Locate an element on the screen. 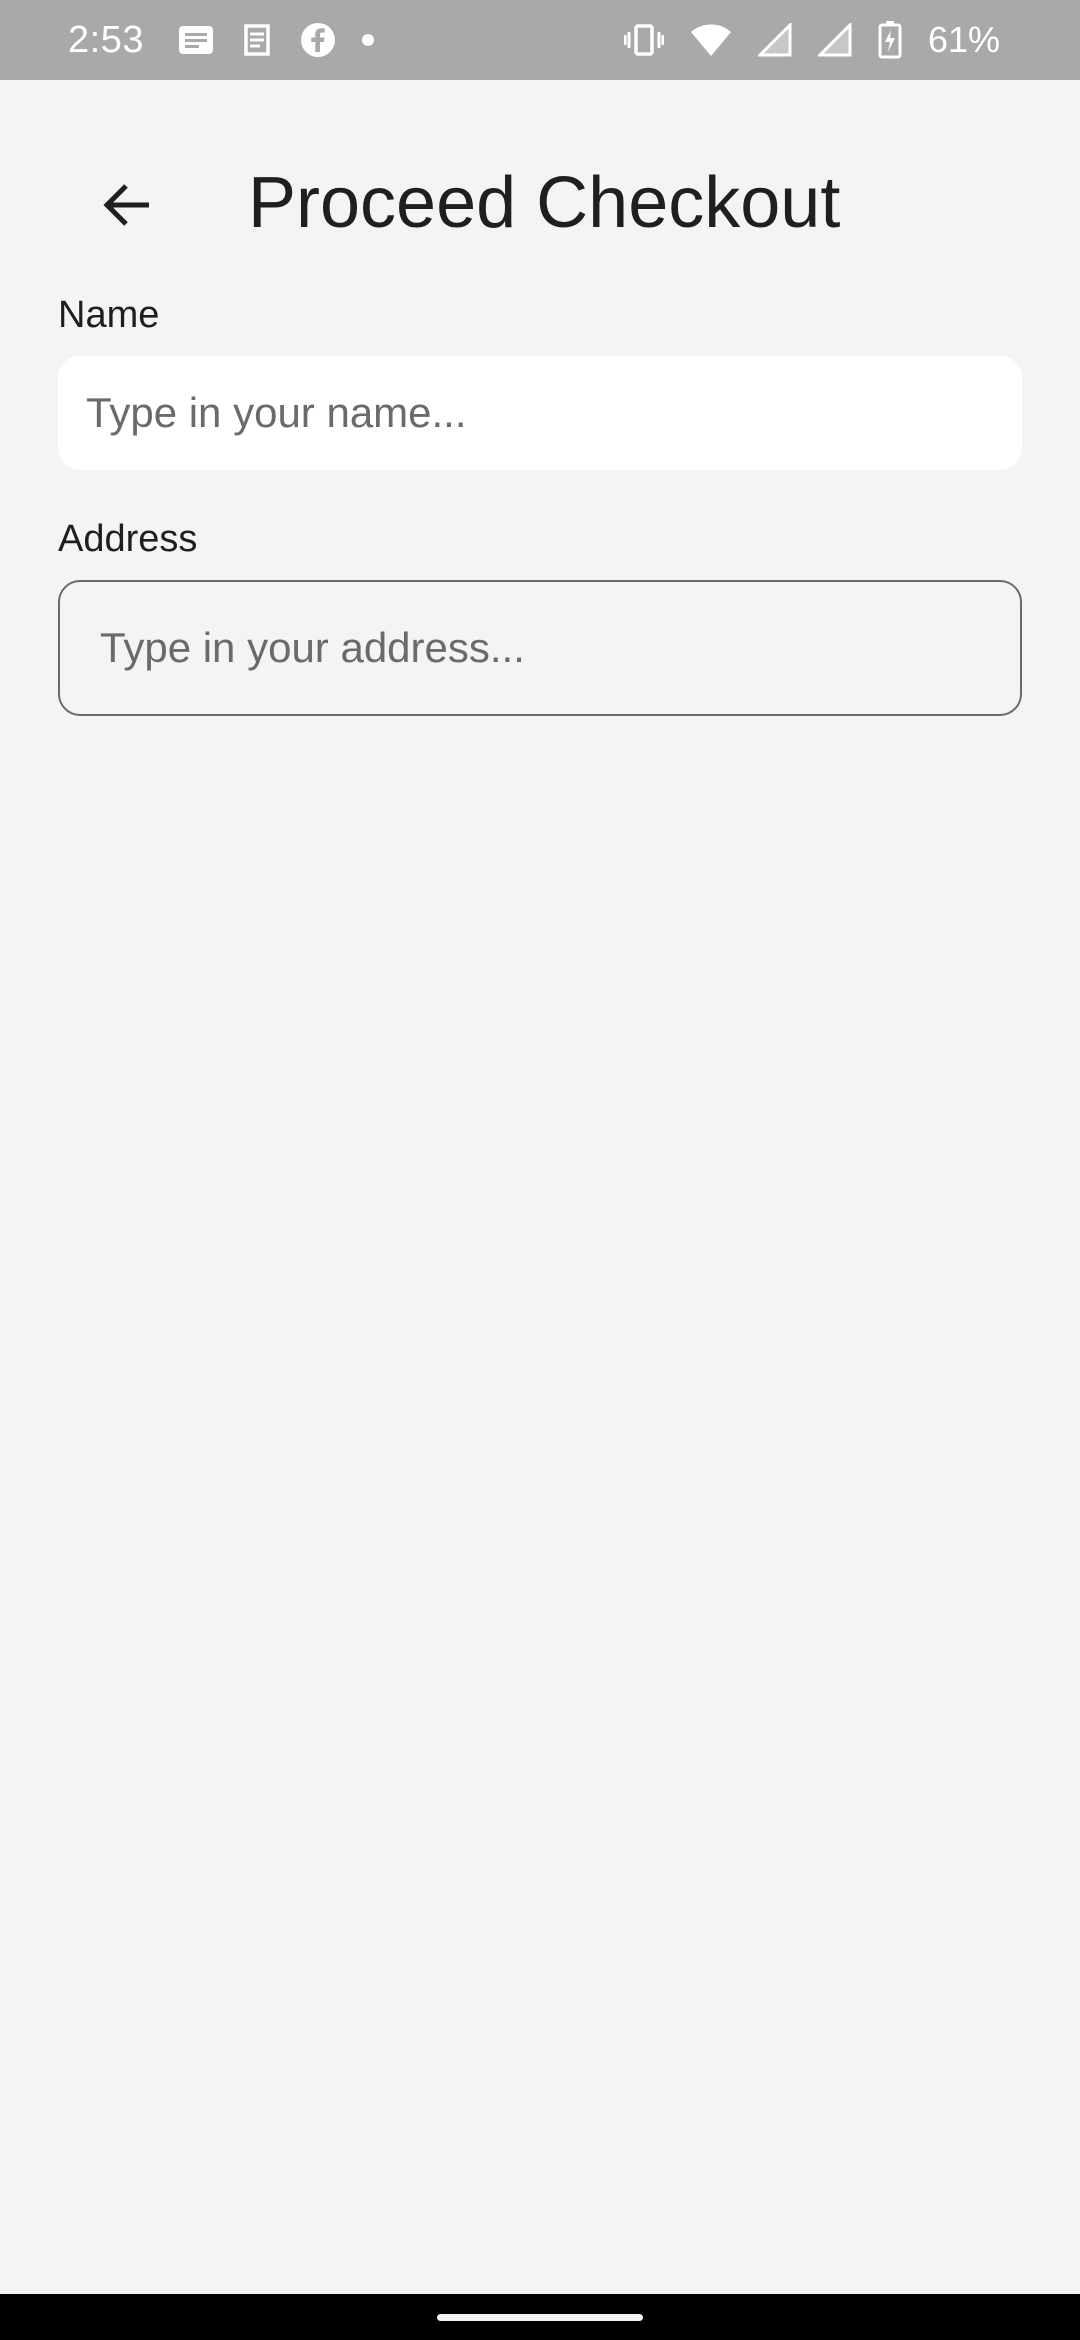  page-title: Proceed Checkout is located at coordinates (544, 203).